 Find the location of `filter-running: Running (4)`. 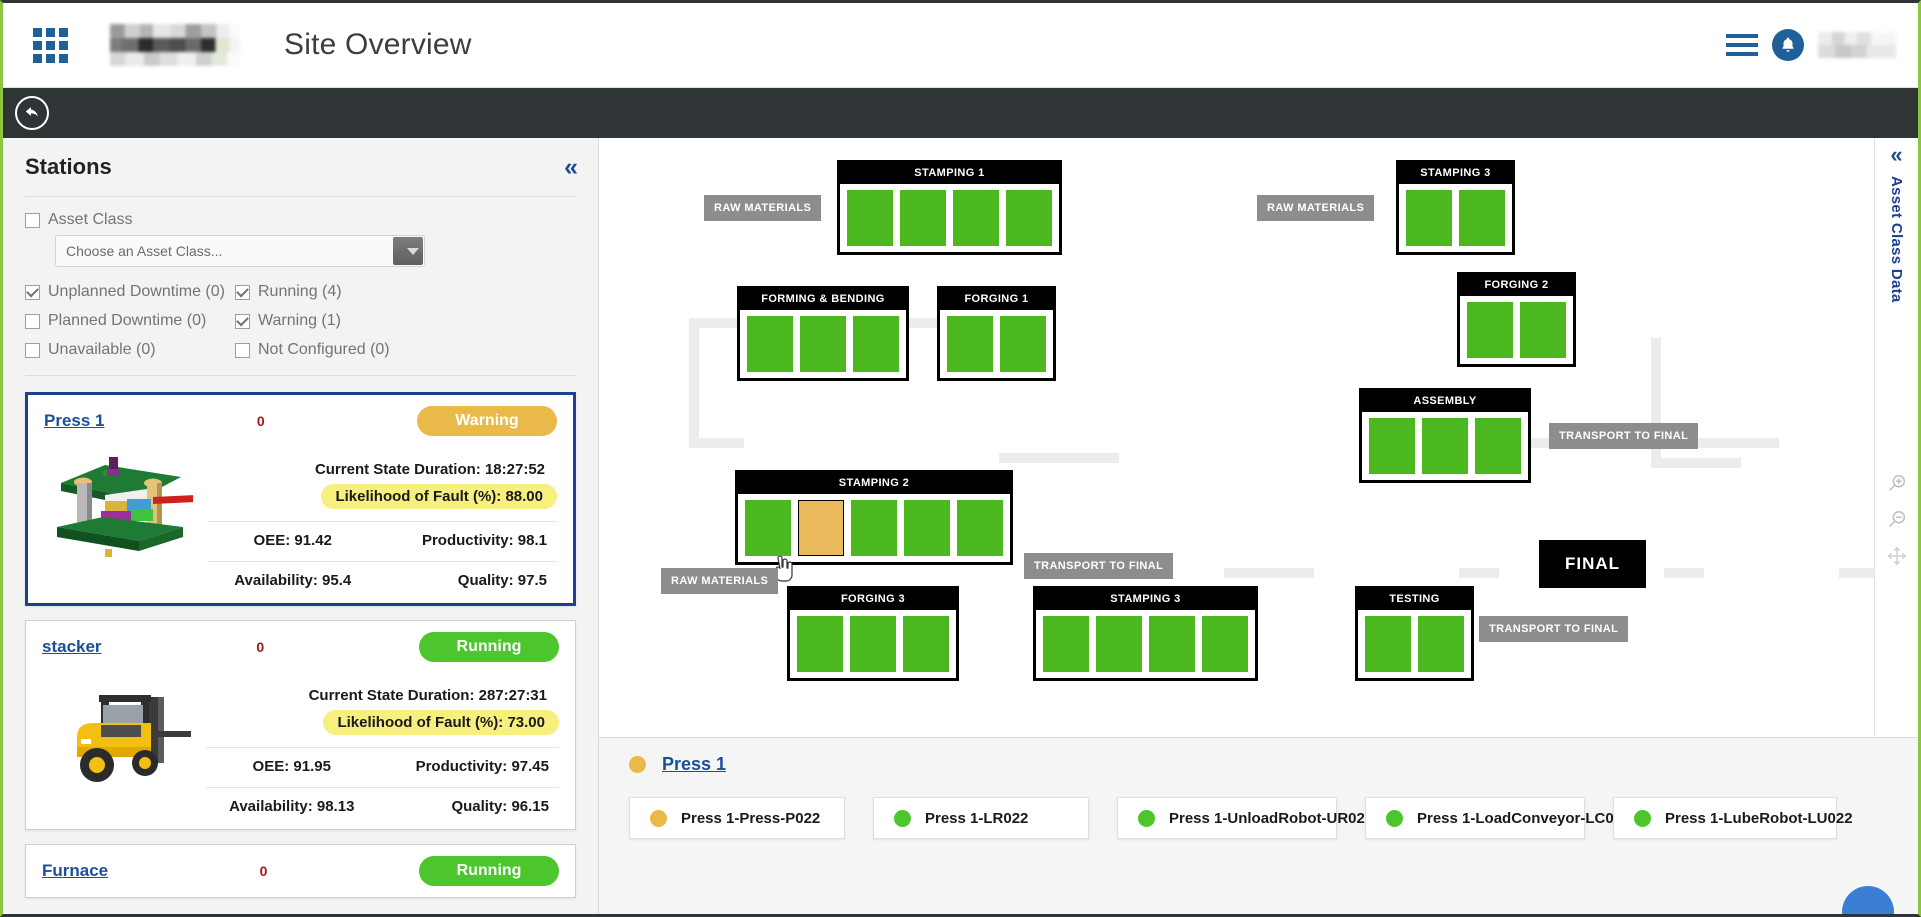

filter-running: Running (4) is located at coordinates (405, 292).